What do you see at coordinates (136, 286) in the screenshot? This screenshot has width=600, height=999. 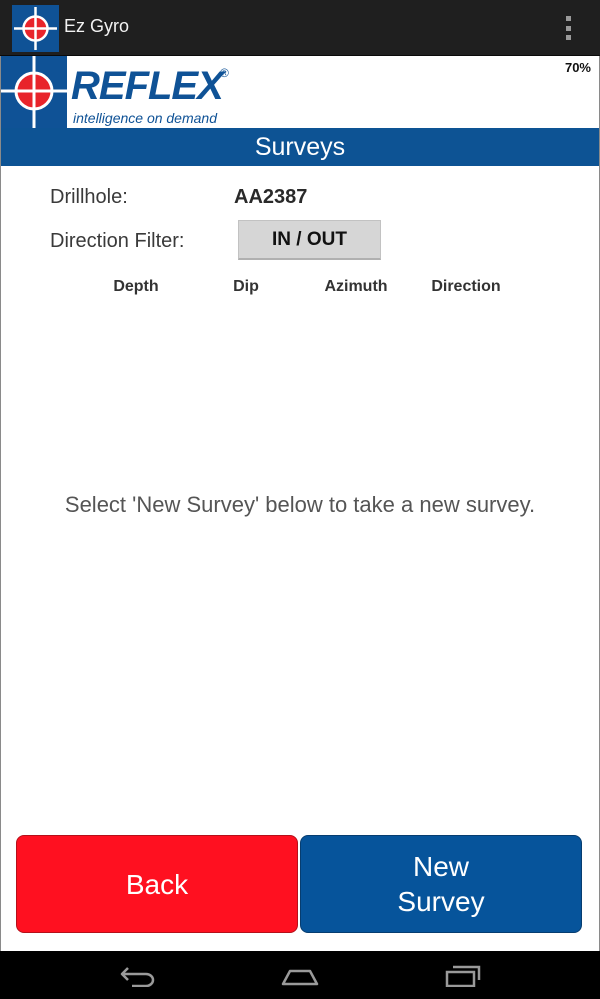 I see `column-header-depth: Depth` at bounding box center [136, 286].